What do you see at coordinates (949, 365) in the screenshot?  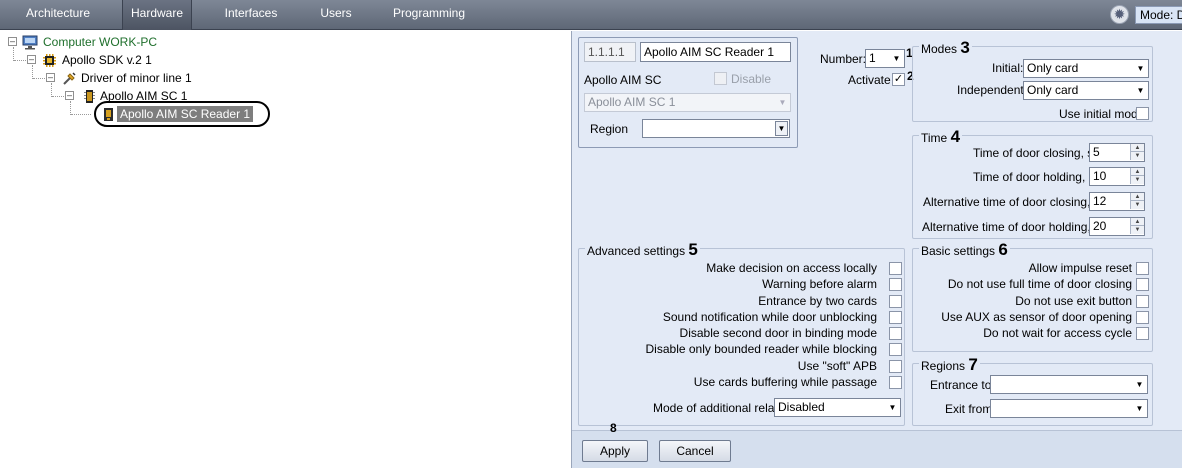 I see `regions-legend: Regions 7` at bounding box center [949, 365].